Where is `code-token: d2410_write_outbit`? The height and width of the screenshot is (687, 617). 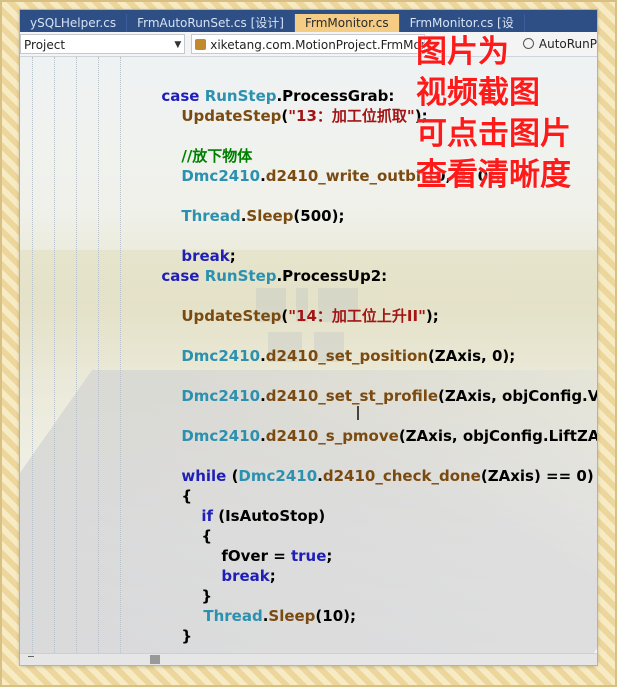 code-token: d2410_write_outbit is located at coordinates (347, 176).